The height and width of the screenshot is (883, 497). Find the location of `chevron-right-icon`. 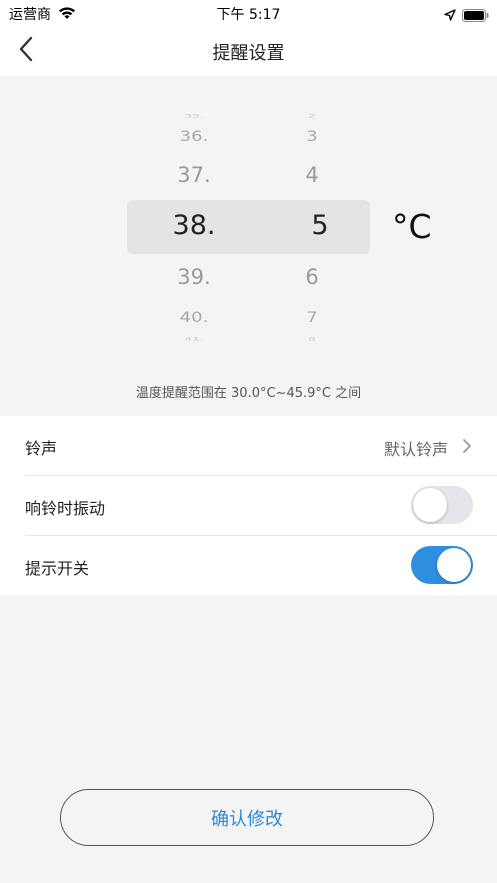

chevron-right-icon is located at coordinates (467, 448).